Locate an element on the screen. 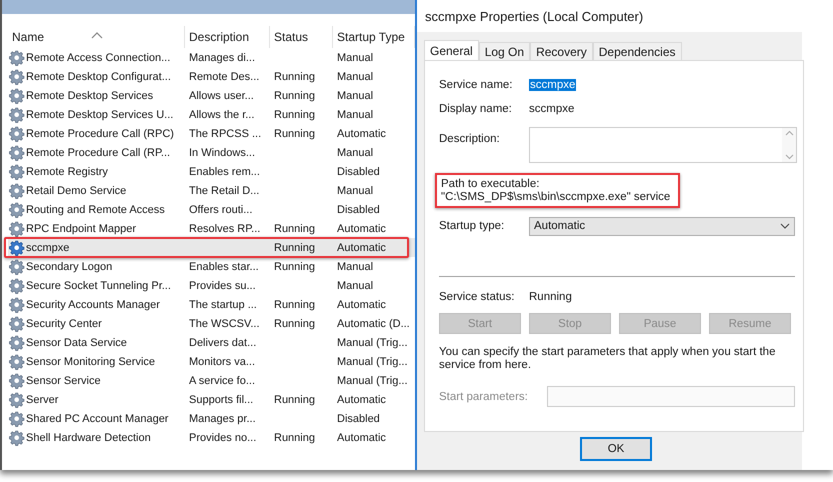  service-row: Remote Desktop Configurat... Remote Des... Running Manual is located at coordinates (211, 76).